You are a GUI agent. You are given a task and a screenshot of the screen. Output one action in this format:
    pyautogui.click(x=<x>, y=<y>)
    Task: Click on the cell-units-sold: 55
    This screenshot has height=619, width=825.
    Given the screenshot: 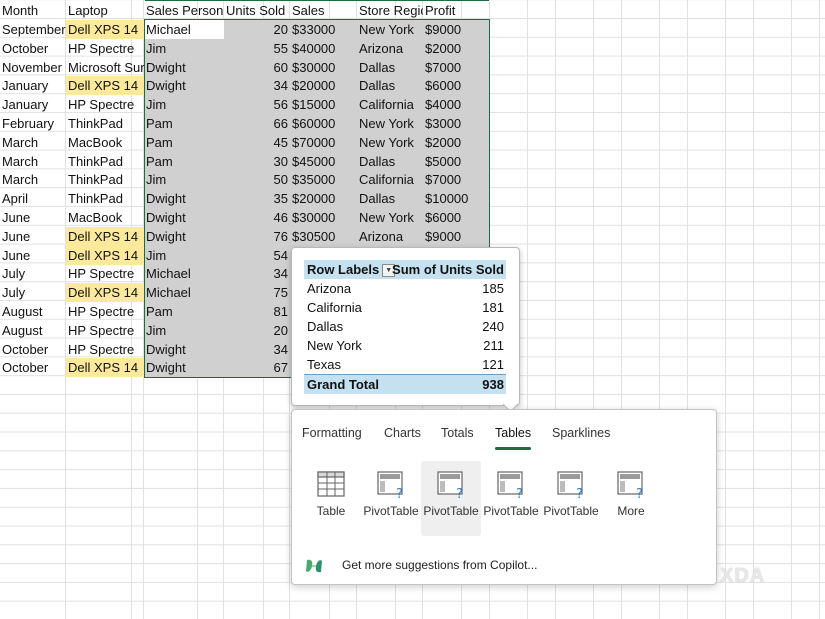 What is the action you would take?
    pyautogui.click(x=257, y=48)
    